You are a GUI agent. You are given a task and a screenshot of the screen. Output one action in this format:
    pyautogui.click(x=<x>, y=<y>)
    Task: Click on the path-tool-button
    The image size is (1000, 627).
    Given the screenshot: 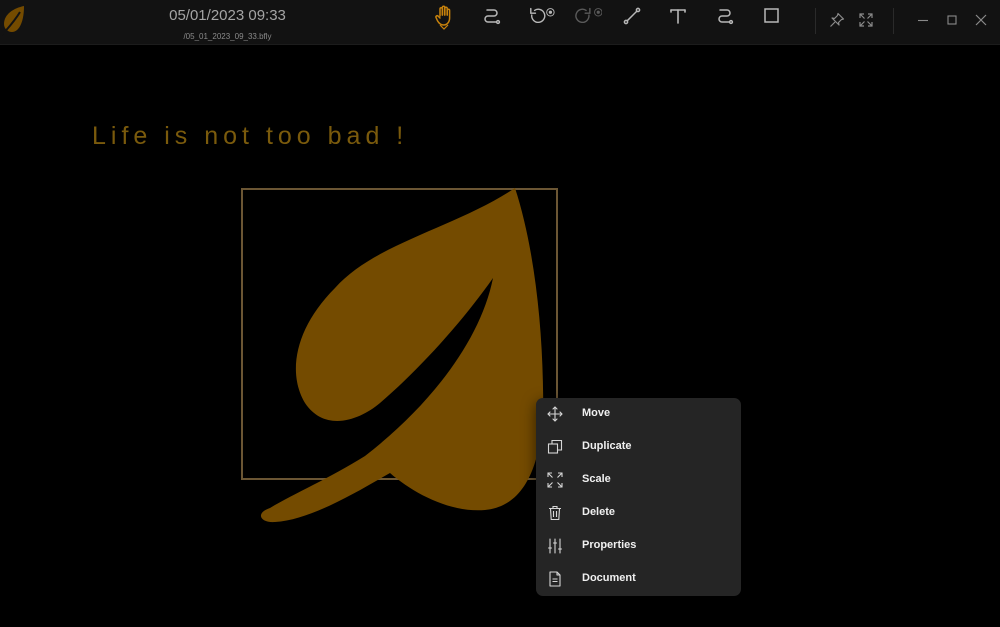 What is the action you would take?
    pyautogui.click(x=725, y=16)
    